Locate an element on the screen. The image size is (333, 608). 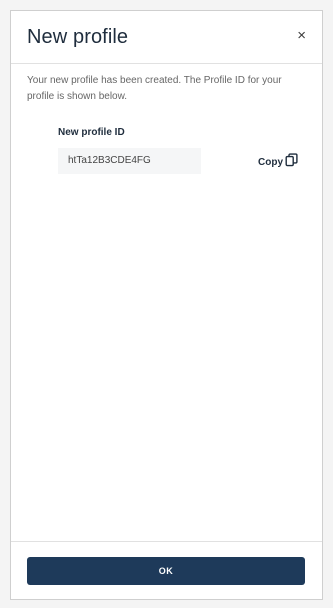
profile-id-field: htTa12B3CDE4FG is located at coordinates (129, 161).